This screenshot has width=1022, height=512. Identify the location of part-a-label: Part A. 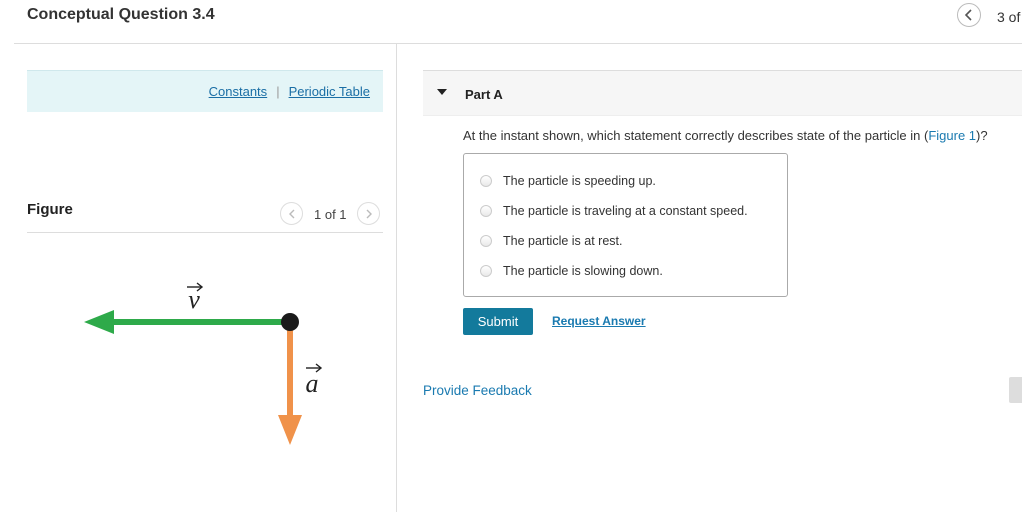
(484, 94).